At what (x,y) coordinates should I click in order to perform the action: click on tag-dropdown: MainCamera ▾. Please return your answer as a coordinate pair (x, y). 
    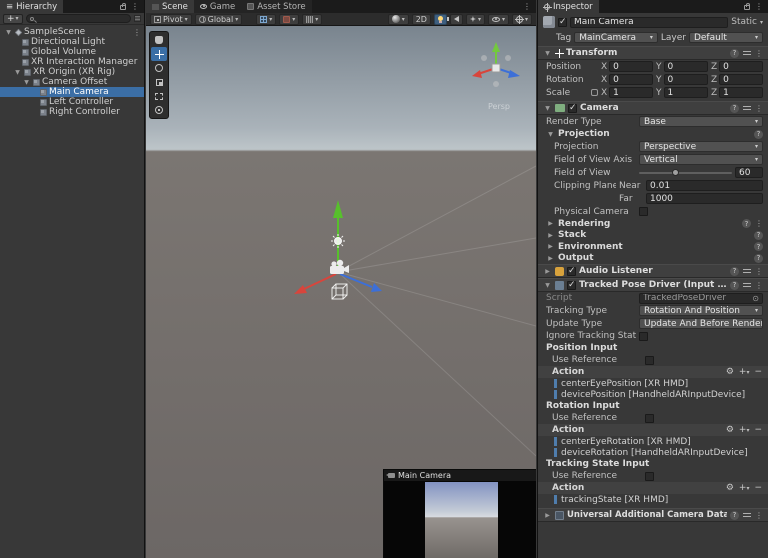
    Looking at the image, I should click on (616, 37).